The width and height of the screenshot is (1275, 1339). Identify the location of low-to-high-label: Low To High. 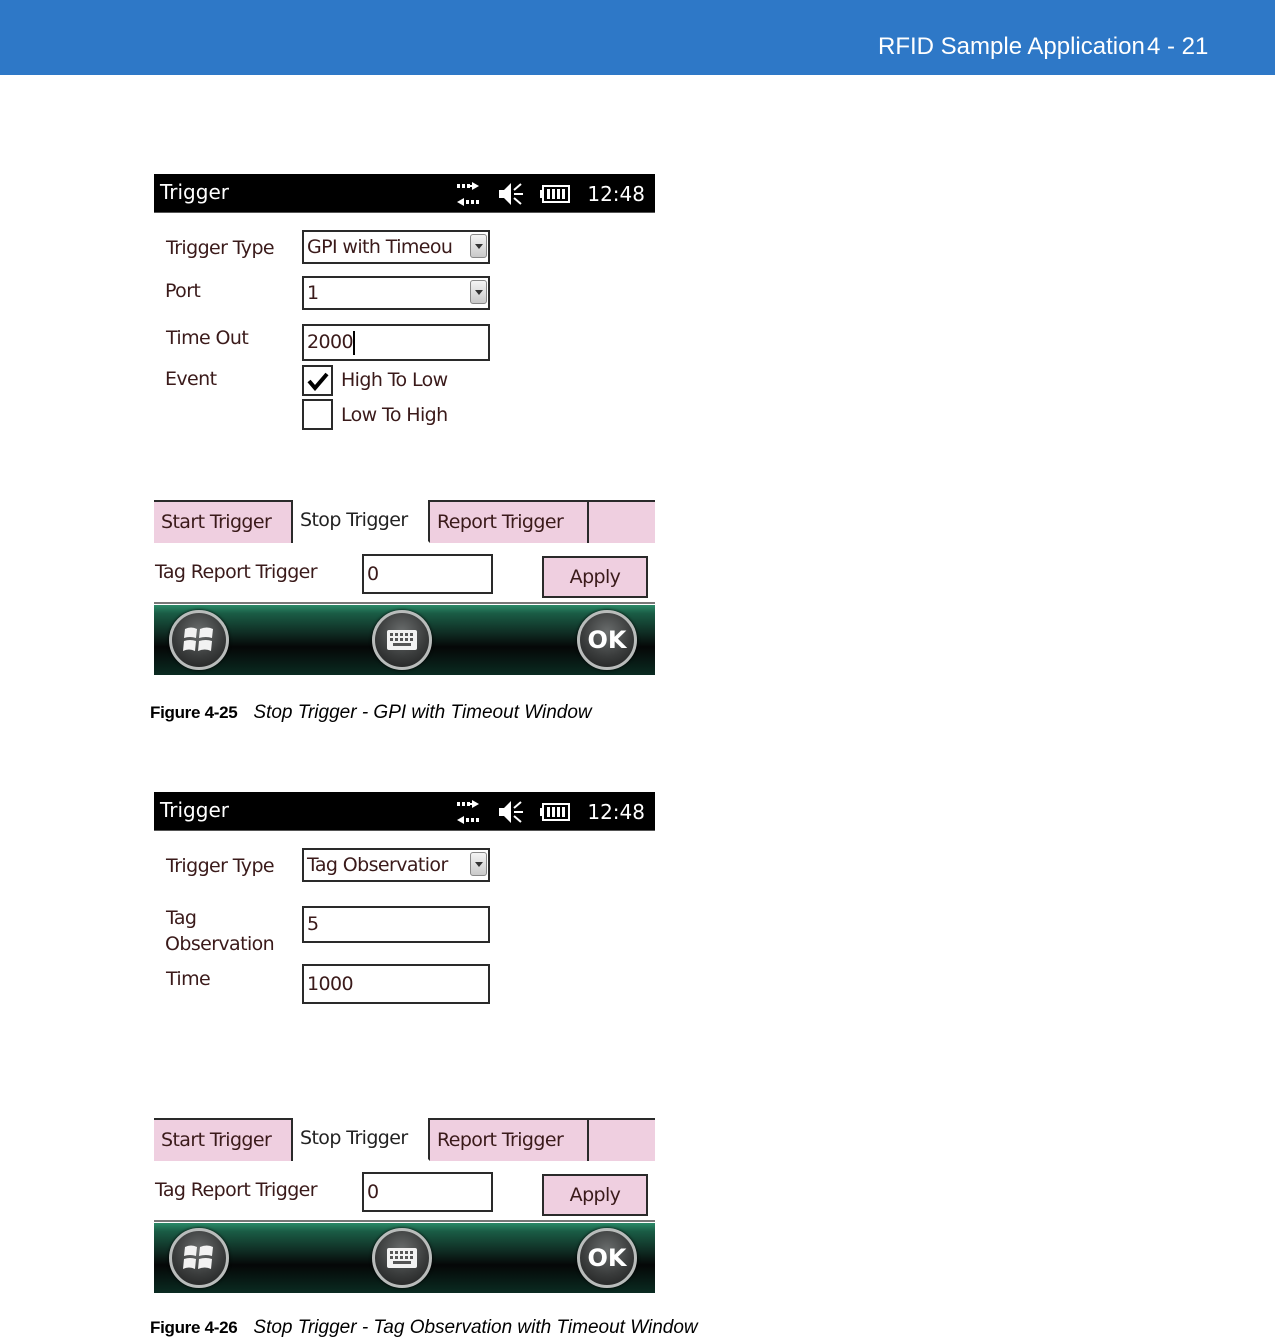
(394, 415).